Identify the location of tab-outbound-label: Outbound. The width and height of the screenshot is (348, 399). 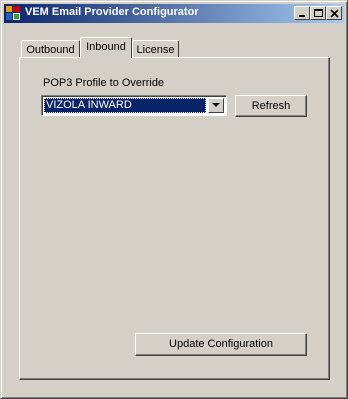
(50, 50).